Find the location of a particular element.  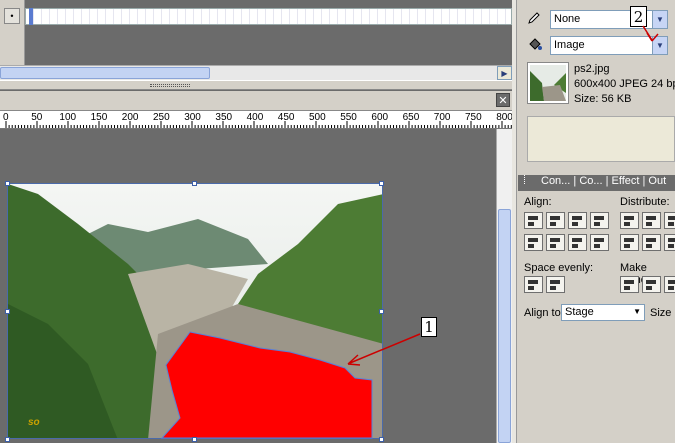

ruler-tick-label: 50 is located at coordinates (37, 117).